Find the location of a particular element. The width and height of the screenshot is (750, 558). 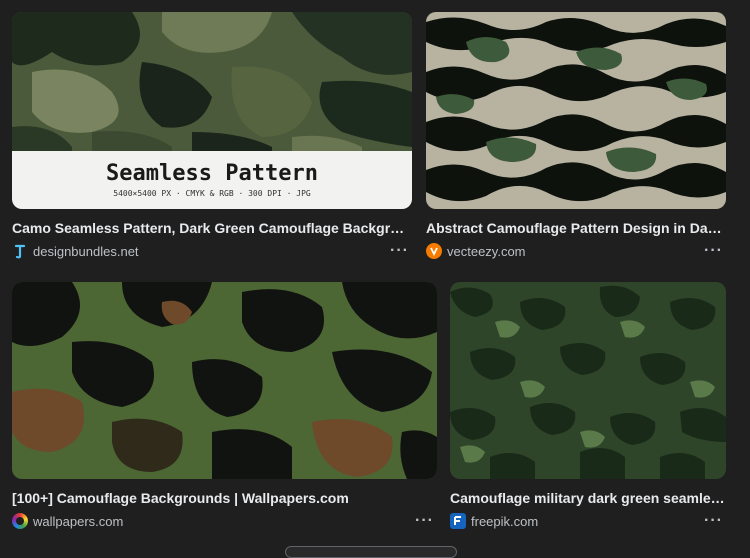

overlay-title: Seamless Pattern is located at coordinates (212, 173).